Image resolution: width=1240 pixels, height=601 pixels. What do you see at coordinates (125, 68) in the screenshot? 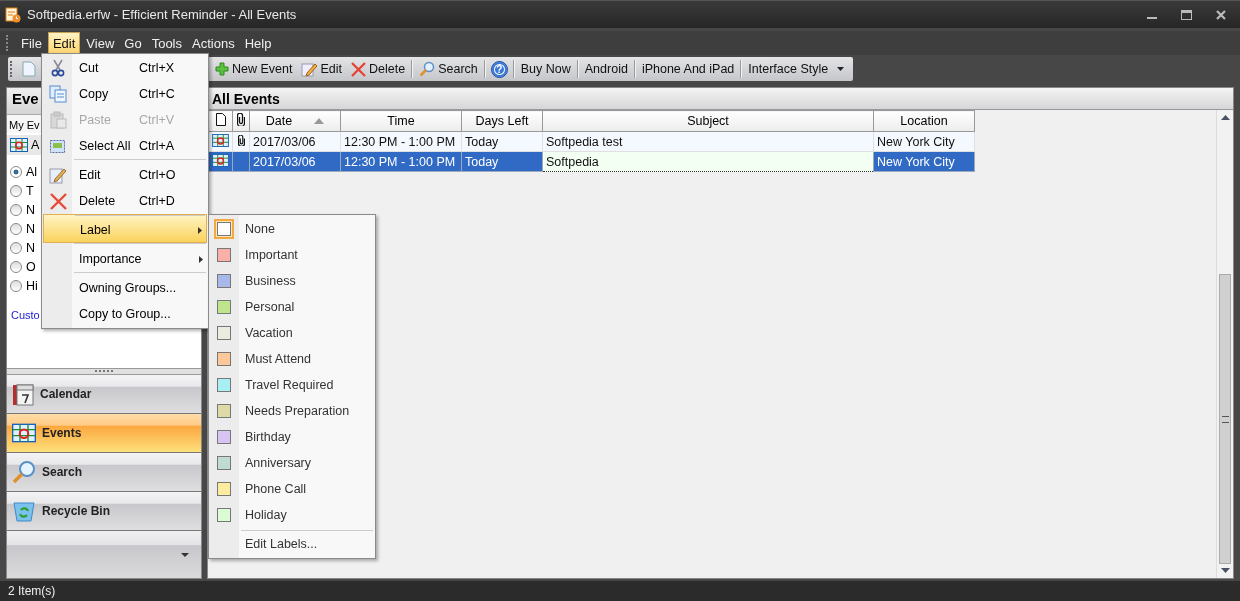
I see `menu-item: Cut Ctrl+X` at bounding box center [125, 68].